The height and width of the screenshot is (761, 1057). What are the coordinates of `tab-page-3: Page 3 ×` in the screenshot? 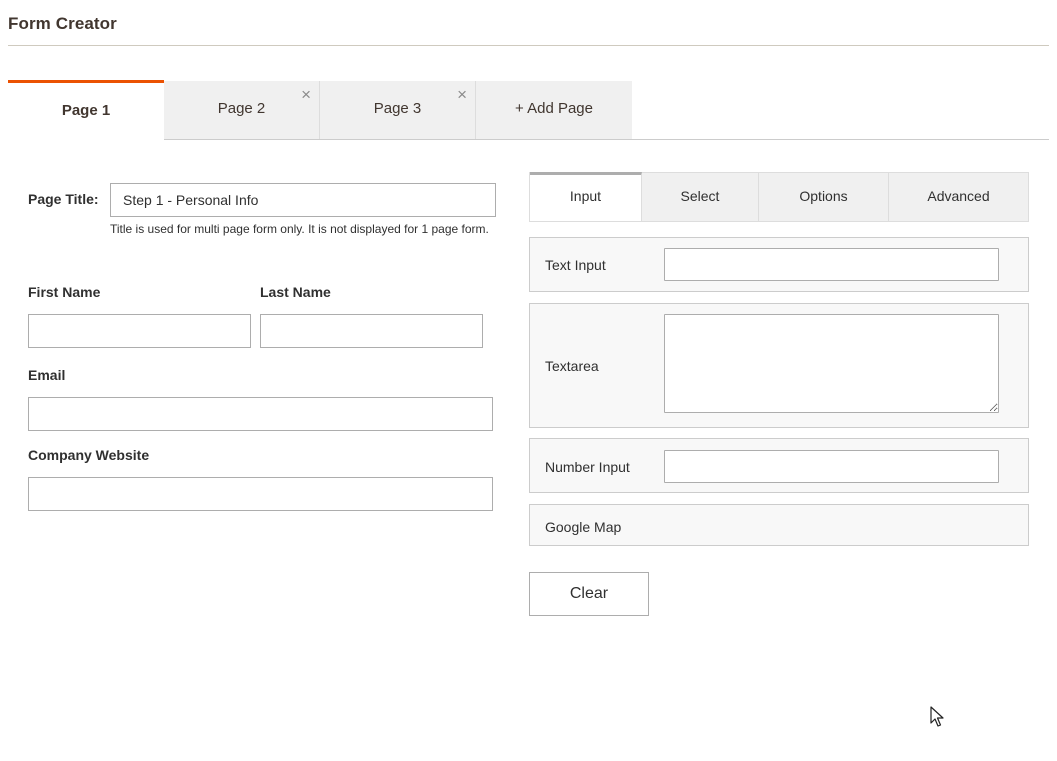 It's located at (398, 110).